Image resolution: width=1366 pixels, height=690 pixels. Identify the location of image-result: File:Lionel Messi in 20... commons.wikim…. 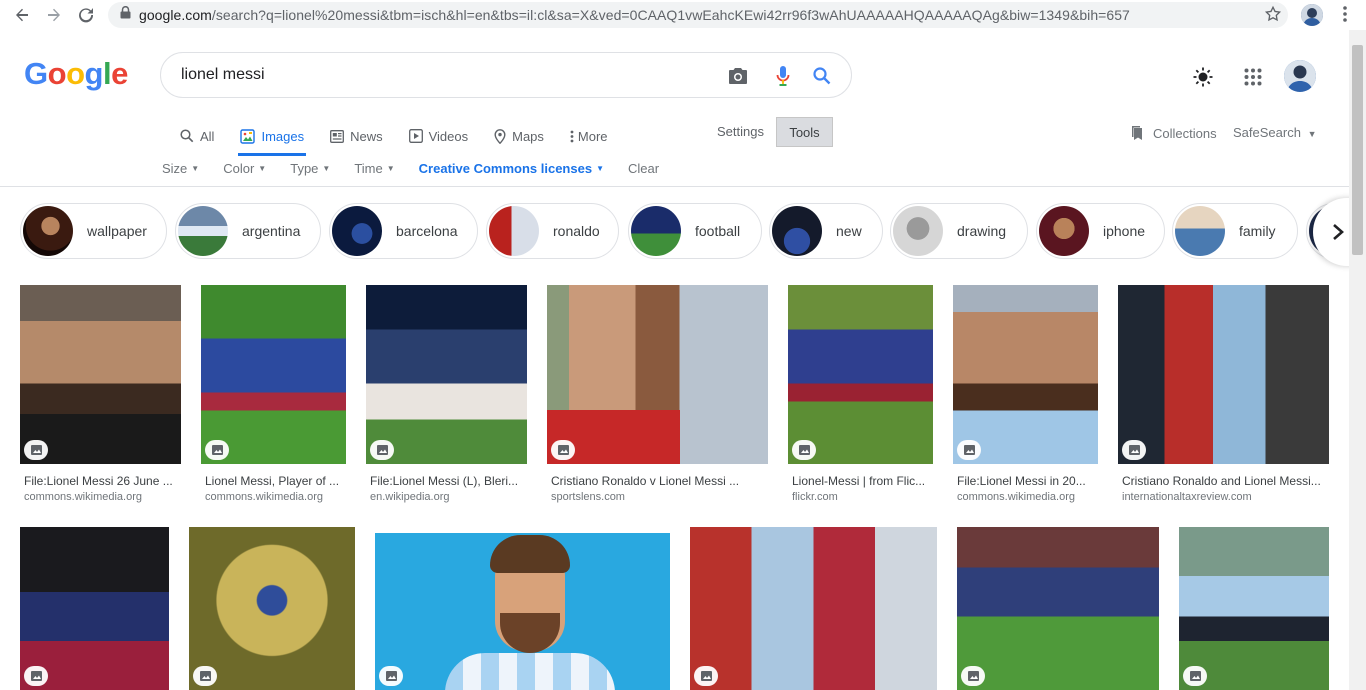
(1025, 394).